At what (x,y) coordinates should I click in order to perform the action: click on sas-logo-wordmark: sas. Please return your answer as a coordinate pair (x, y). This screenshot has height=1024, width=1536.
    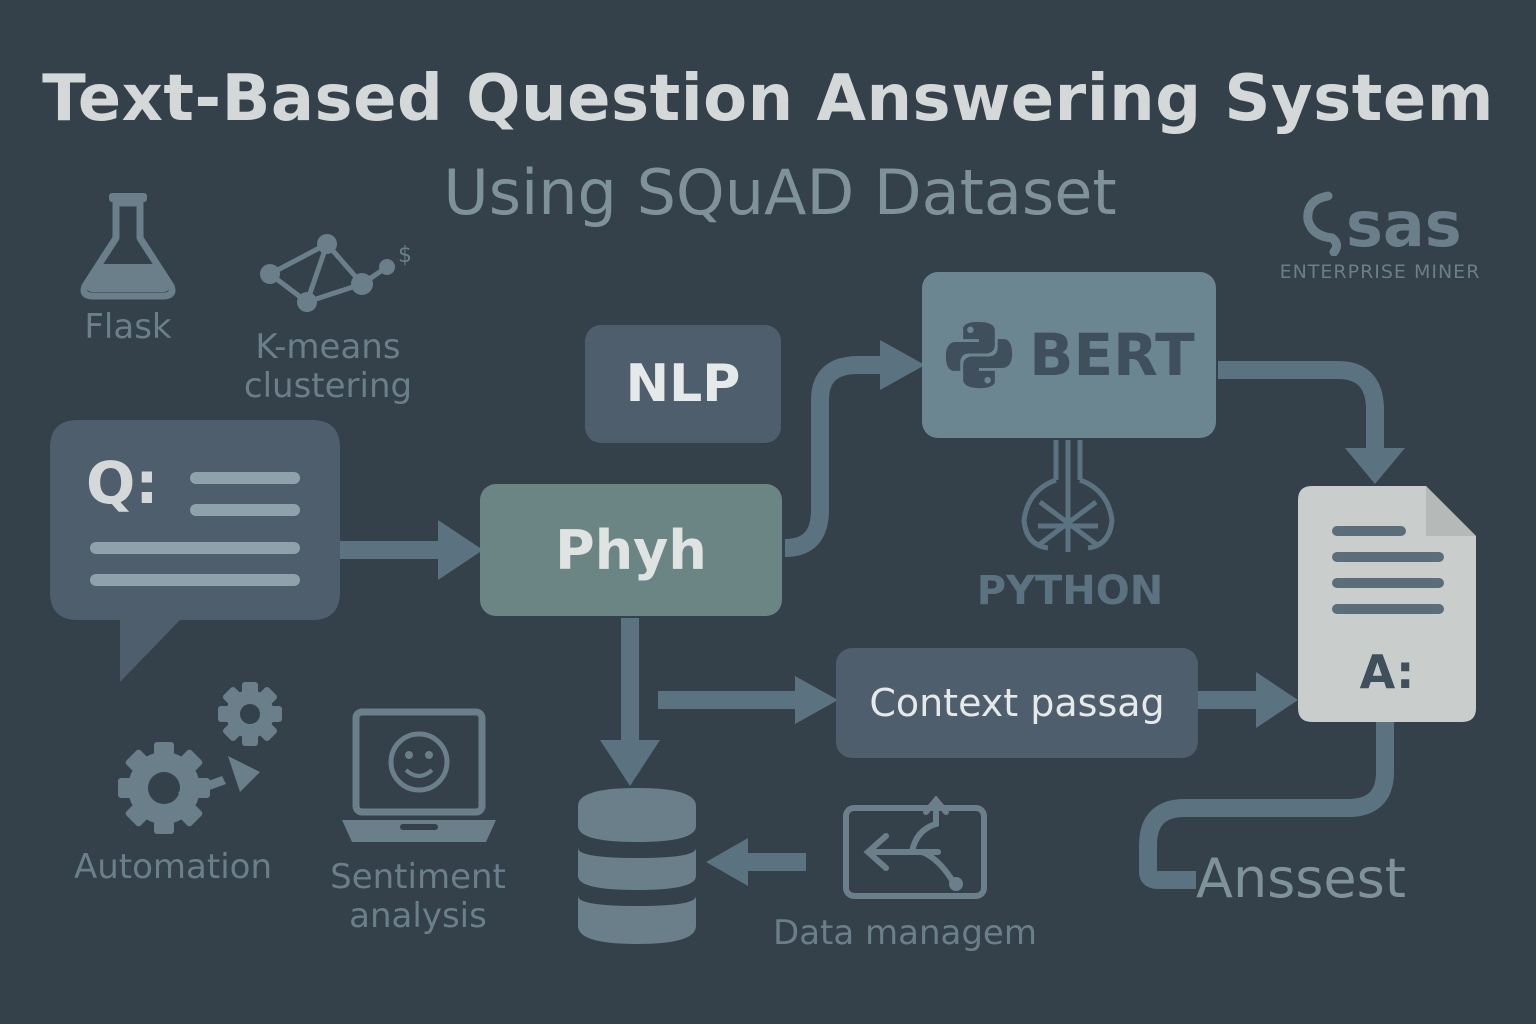
    Looking at the image, I should click on (1404, 222).